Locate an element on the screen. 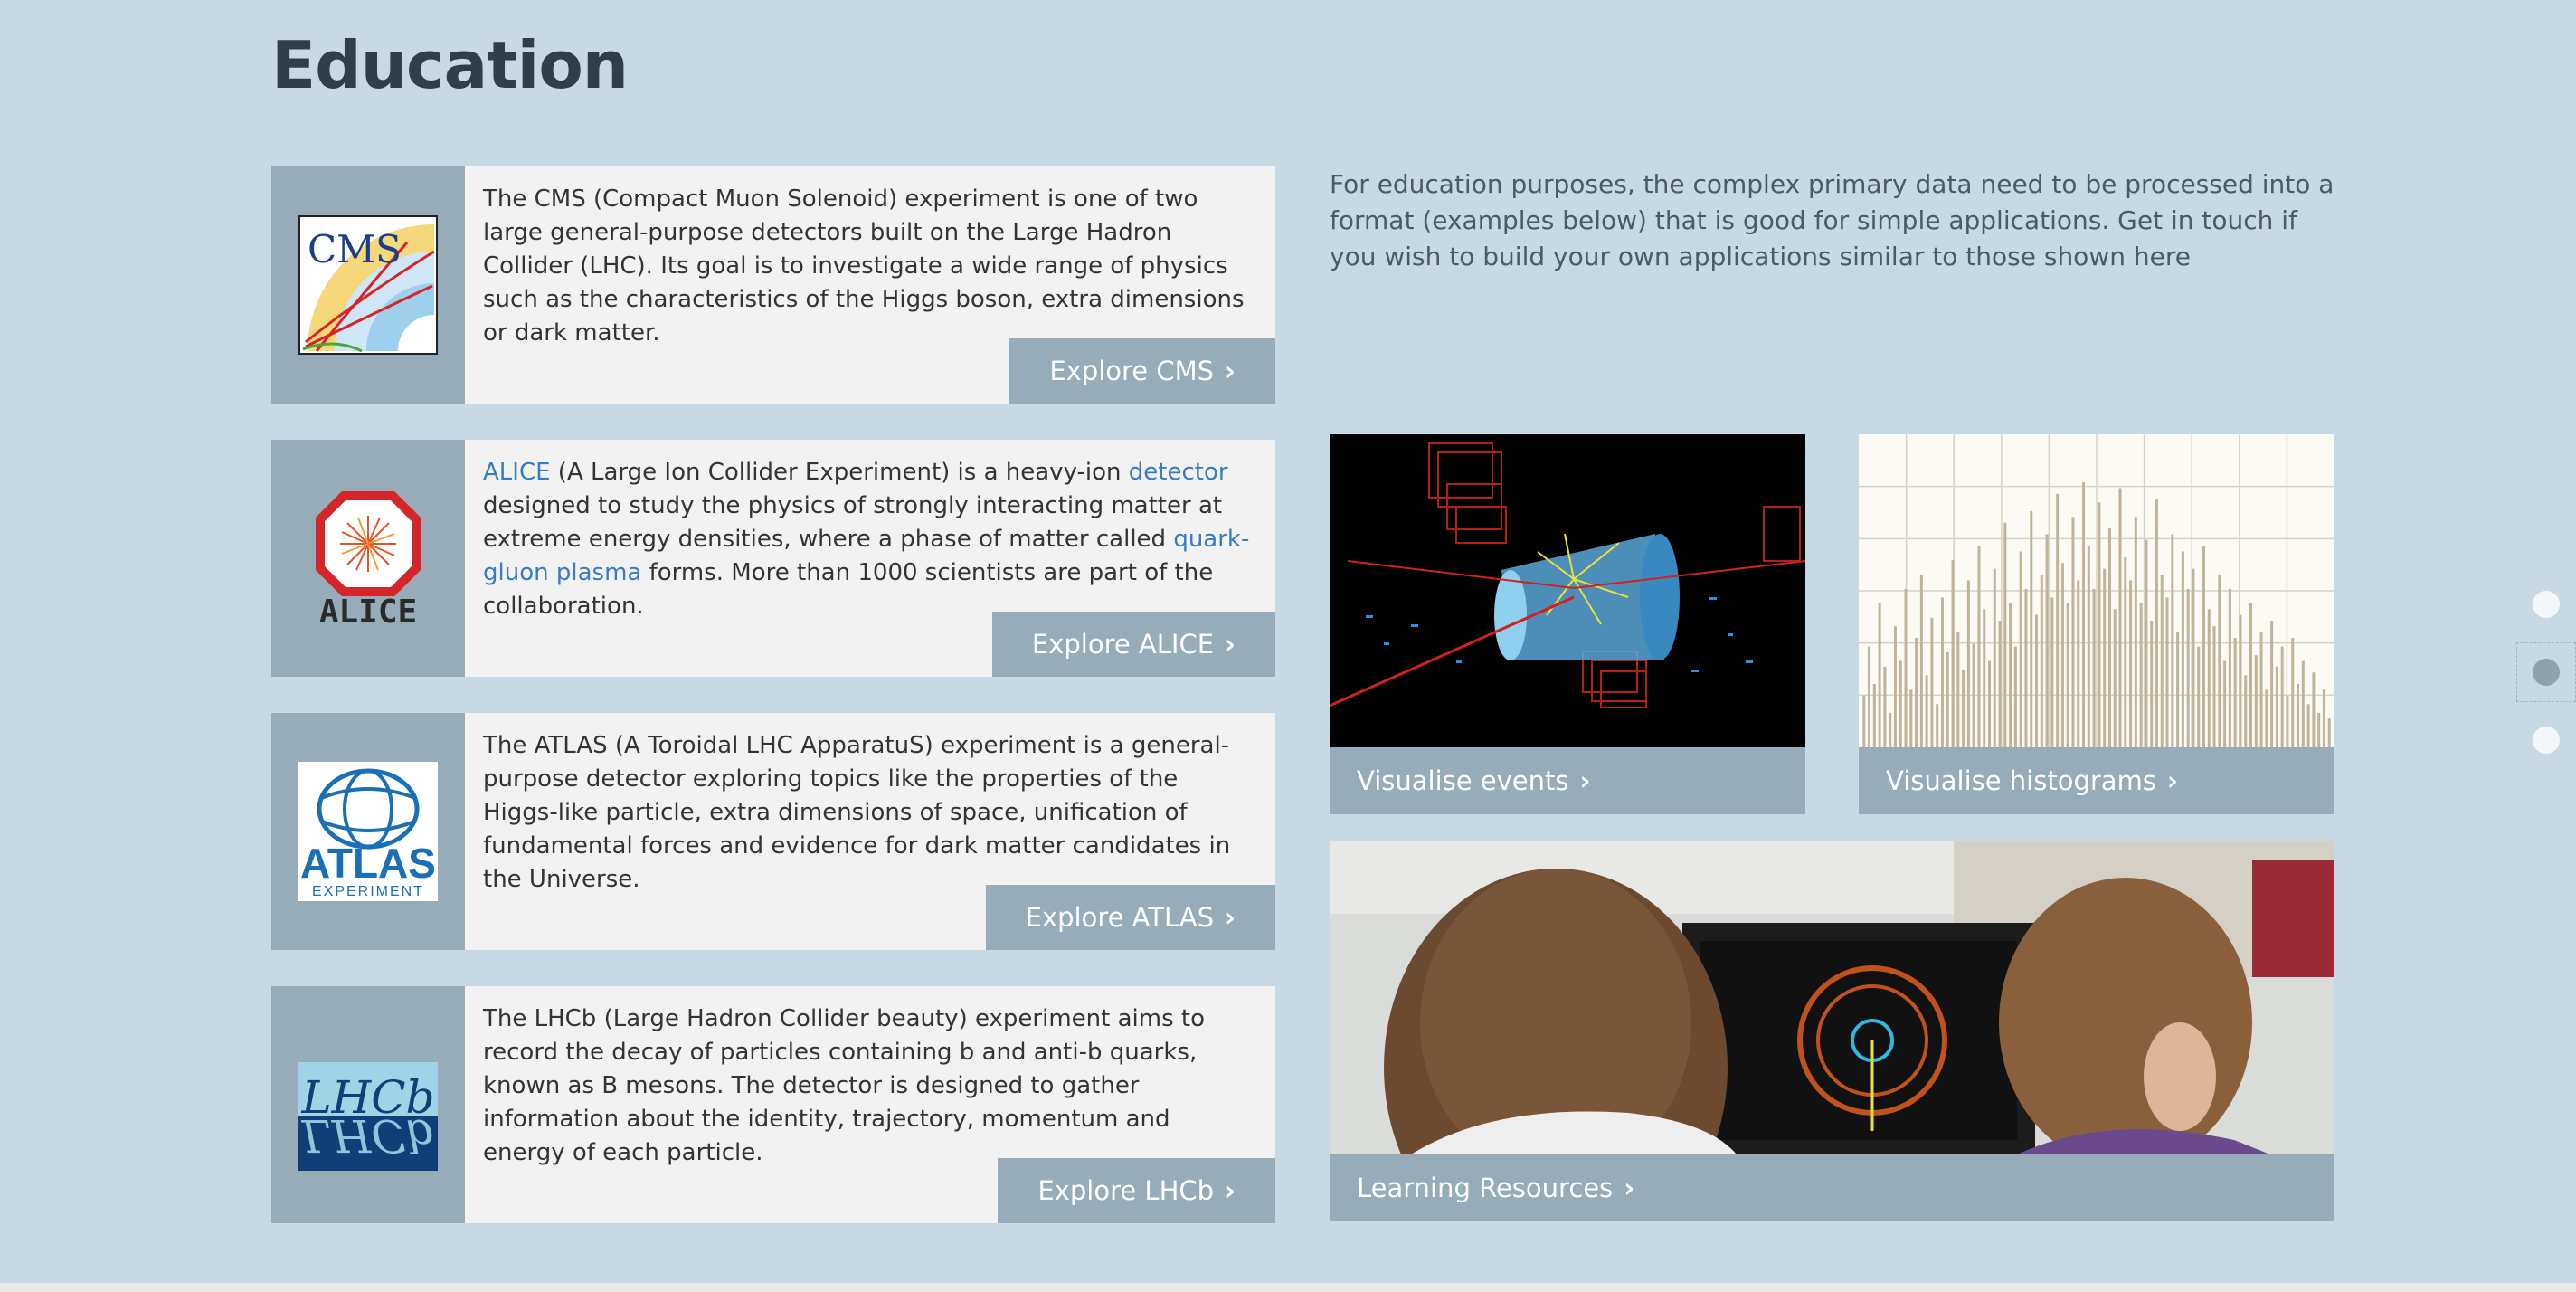  alice-link: ALICE is located at coordinates (517, 473).